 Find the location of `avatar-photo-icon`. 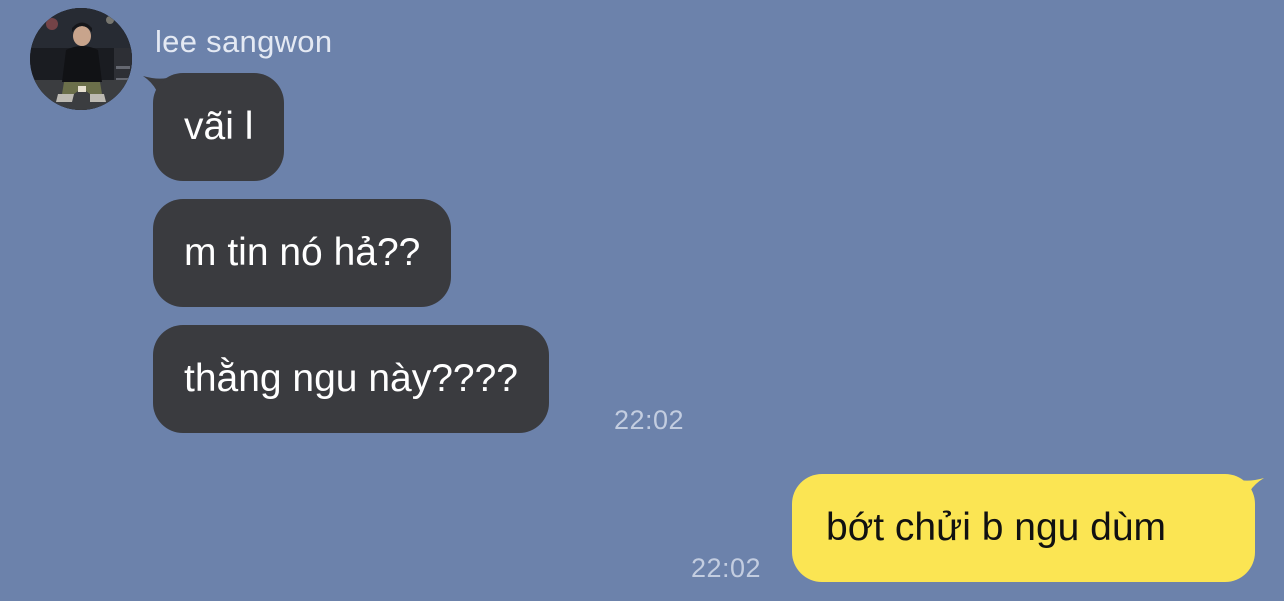

avatar-photo-icon is located at coordinates (81, 59).